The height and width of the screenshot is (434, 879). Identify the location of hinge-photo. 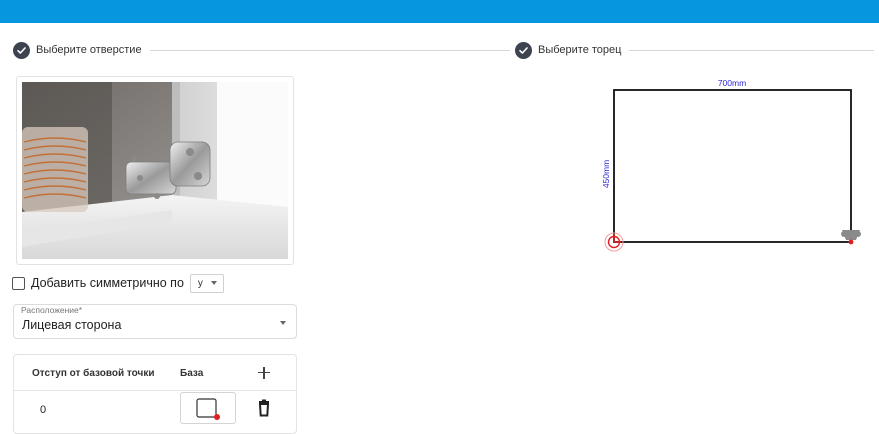
(155, 170).